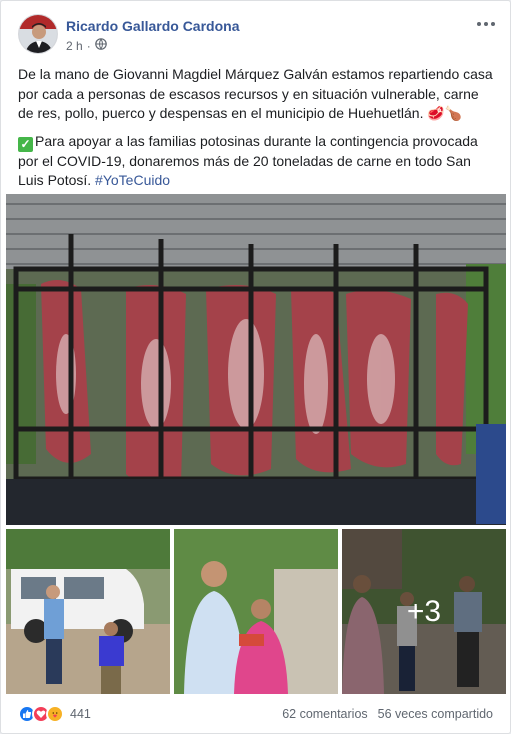  I want to click on hashtag-link: #YoTeCuido, so click(132, 180).